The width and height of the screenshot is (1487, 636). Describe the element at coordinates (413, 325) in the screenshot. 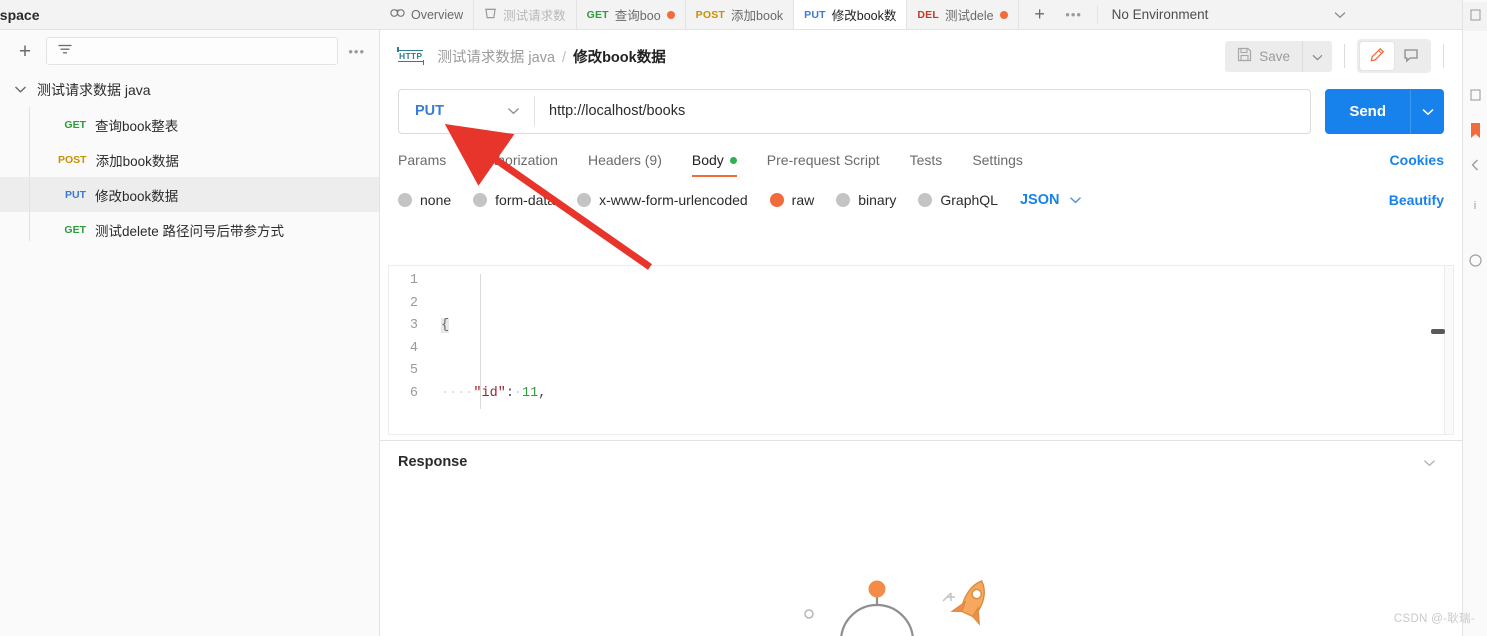

I see `line-number: 3` at that location.